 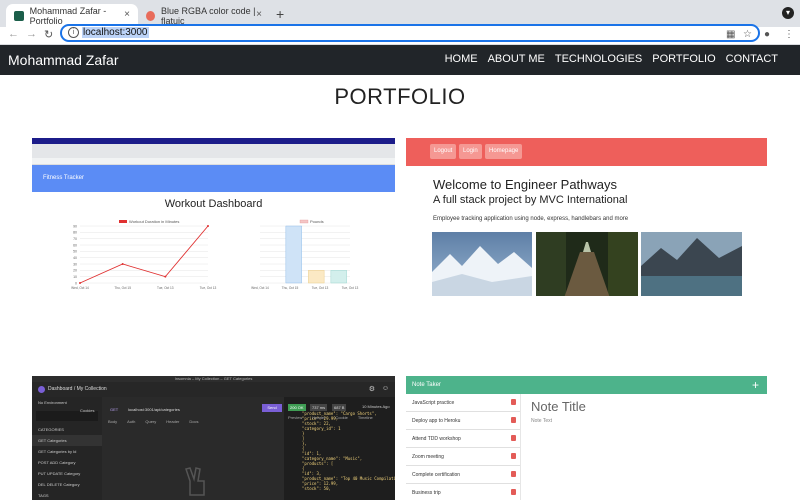 I want to click on reload-icon: ↻, so click(x=48, y=34).